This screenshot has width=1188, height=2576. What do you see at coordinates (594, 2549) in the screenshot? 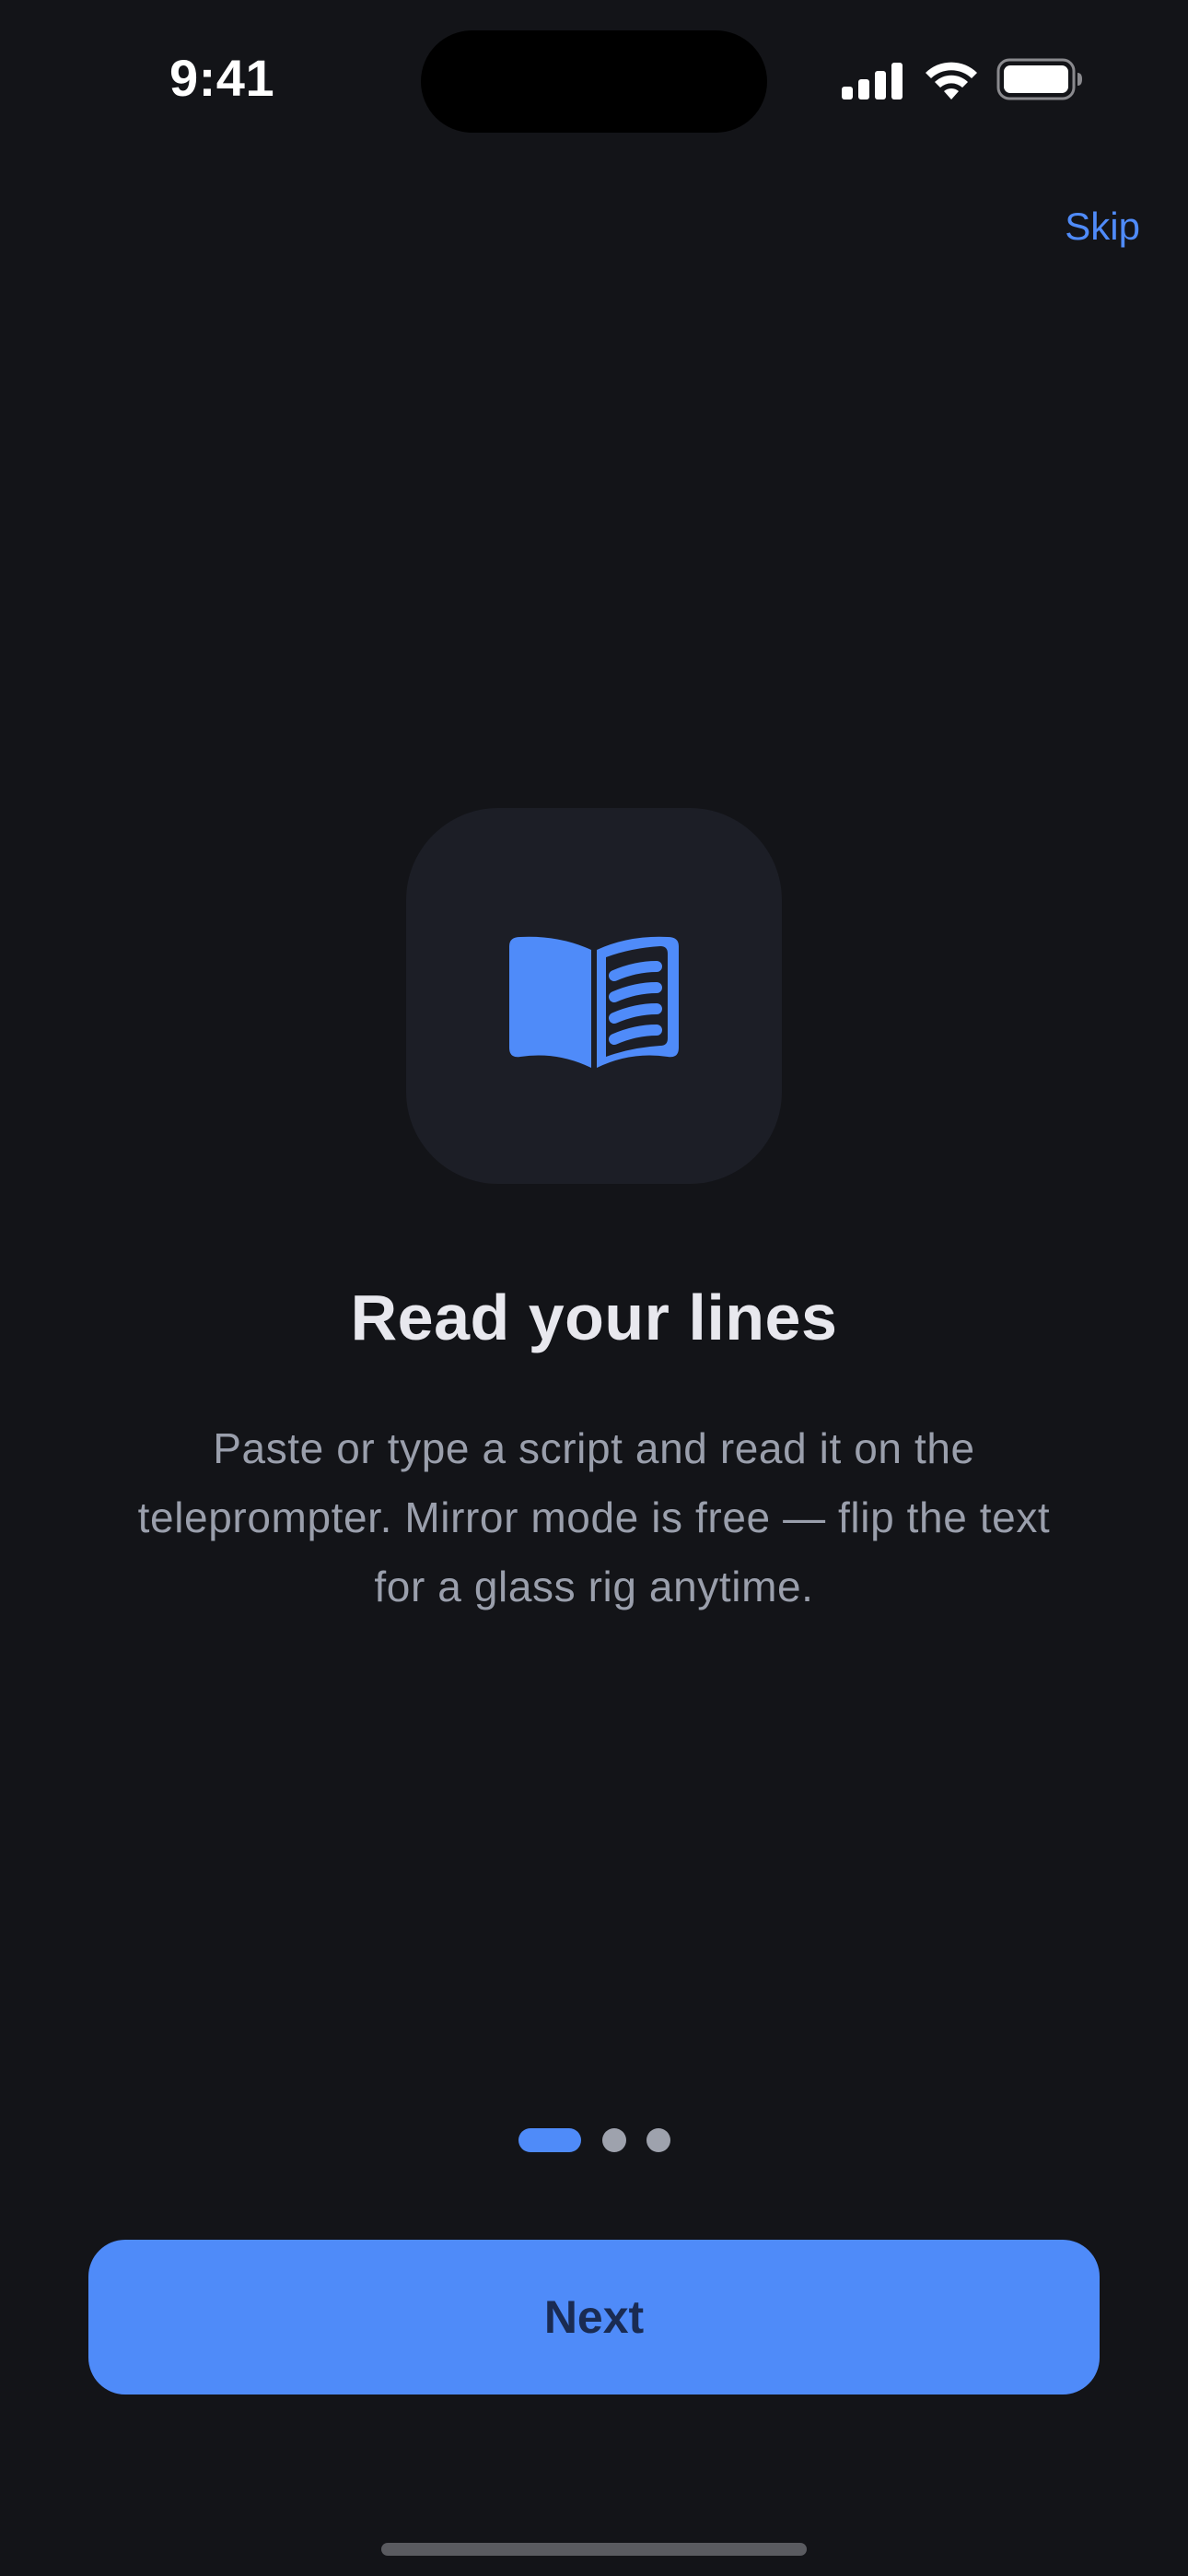
I see `home-indicator` at bounding box center [594, 2549].